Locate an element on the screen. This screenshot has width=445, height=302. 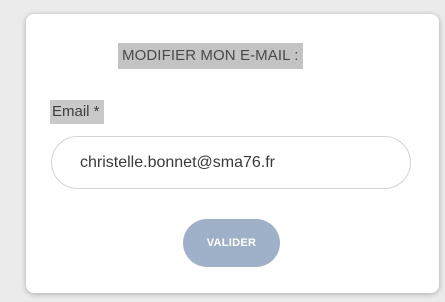
email-input is located at coordinates (231, 162).